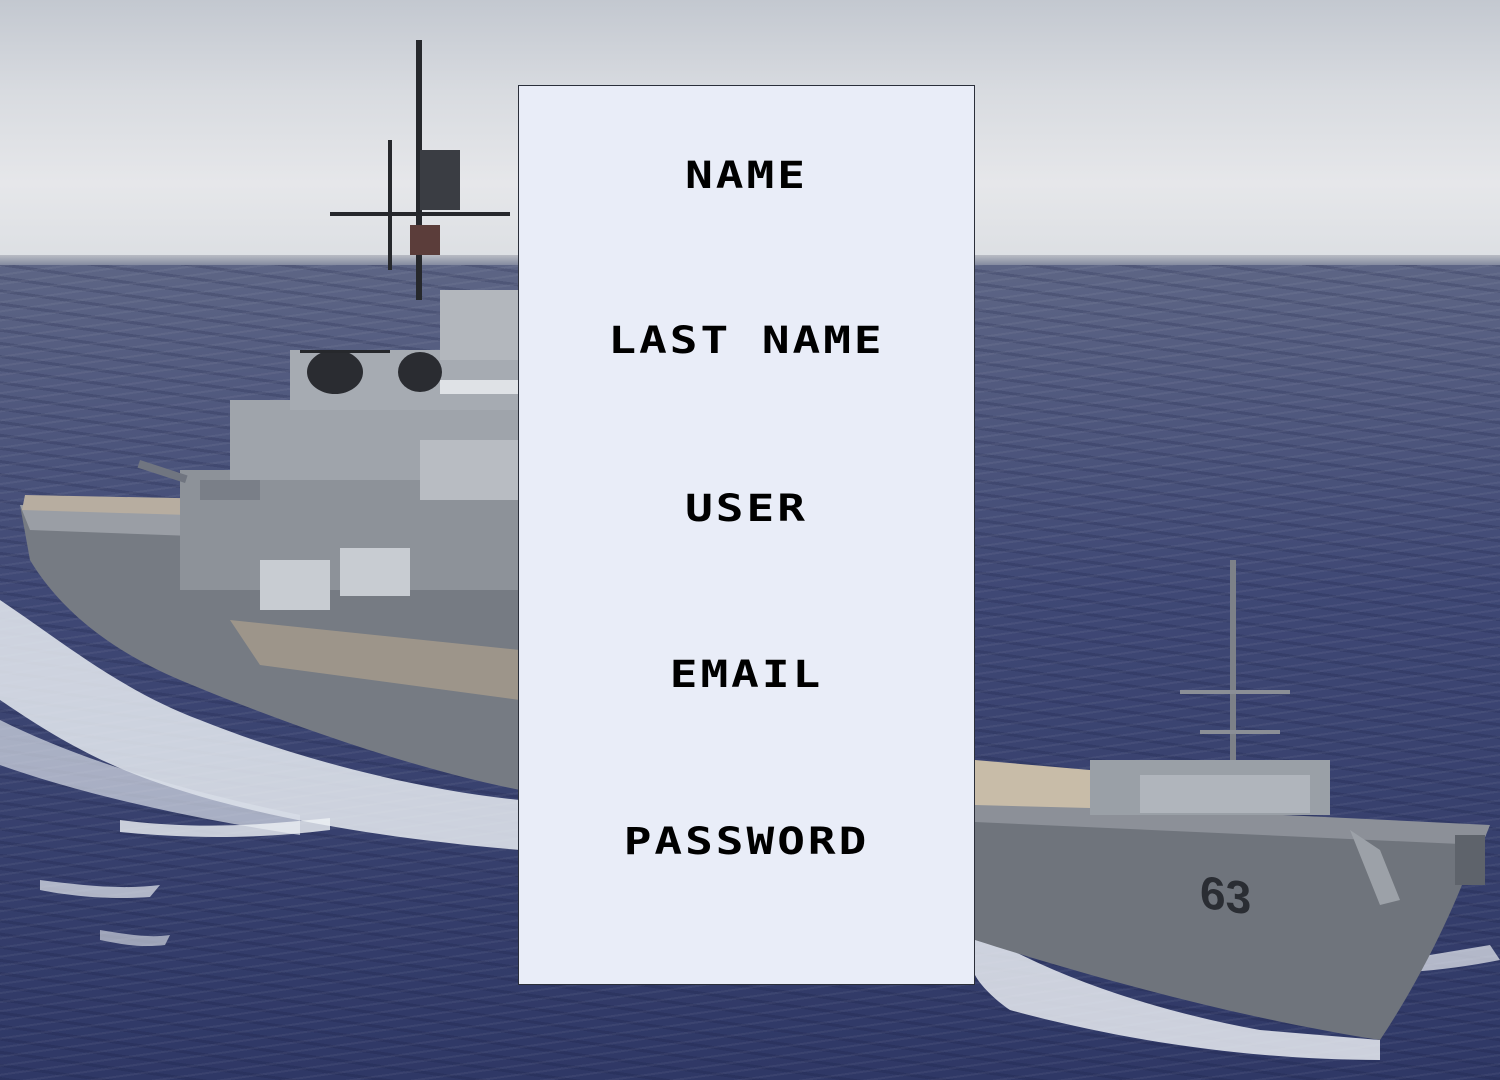  I want to click on hull-number-label: 63, so click(1226, 895).